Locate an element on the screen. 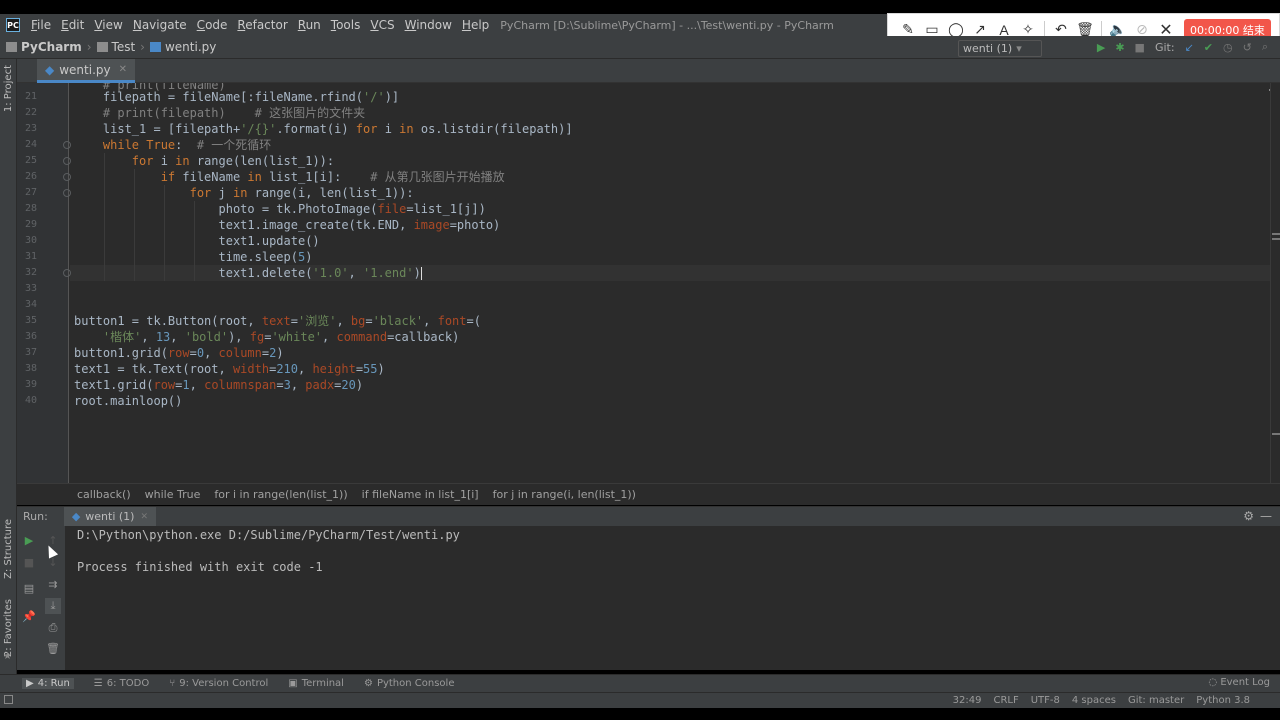  line-number: 32 is located at coordinates (30, 272).